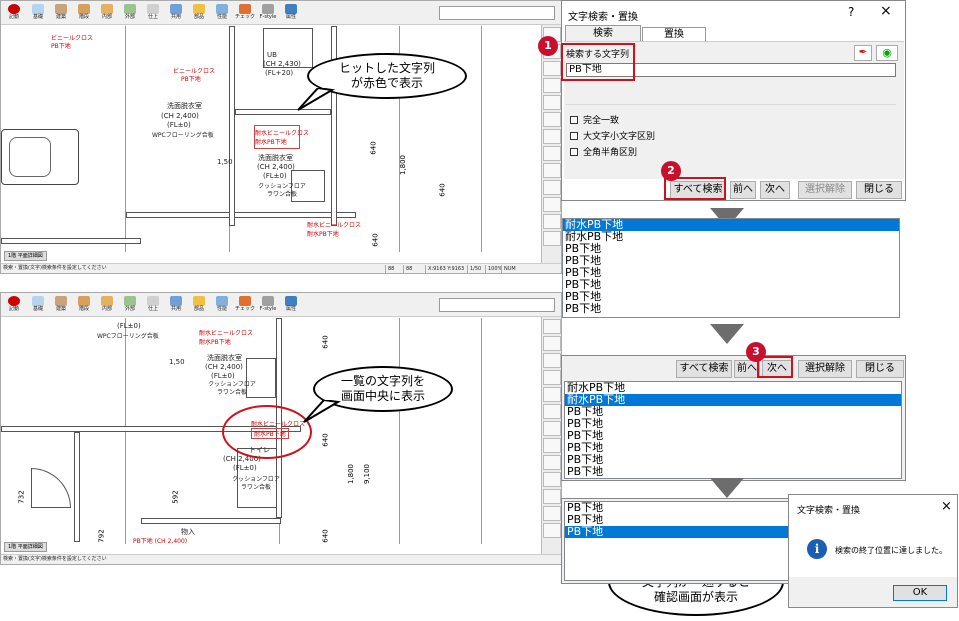  What do you see at coordinates (244, 17) in the screenshot?
I see `toolbar-label: チェック` at bounding box center [244, 17].